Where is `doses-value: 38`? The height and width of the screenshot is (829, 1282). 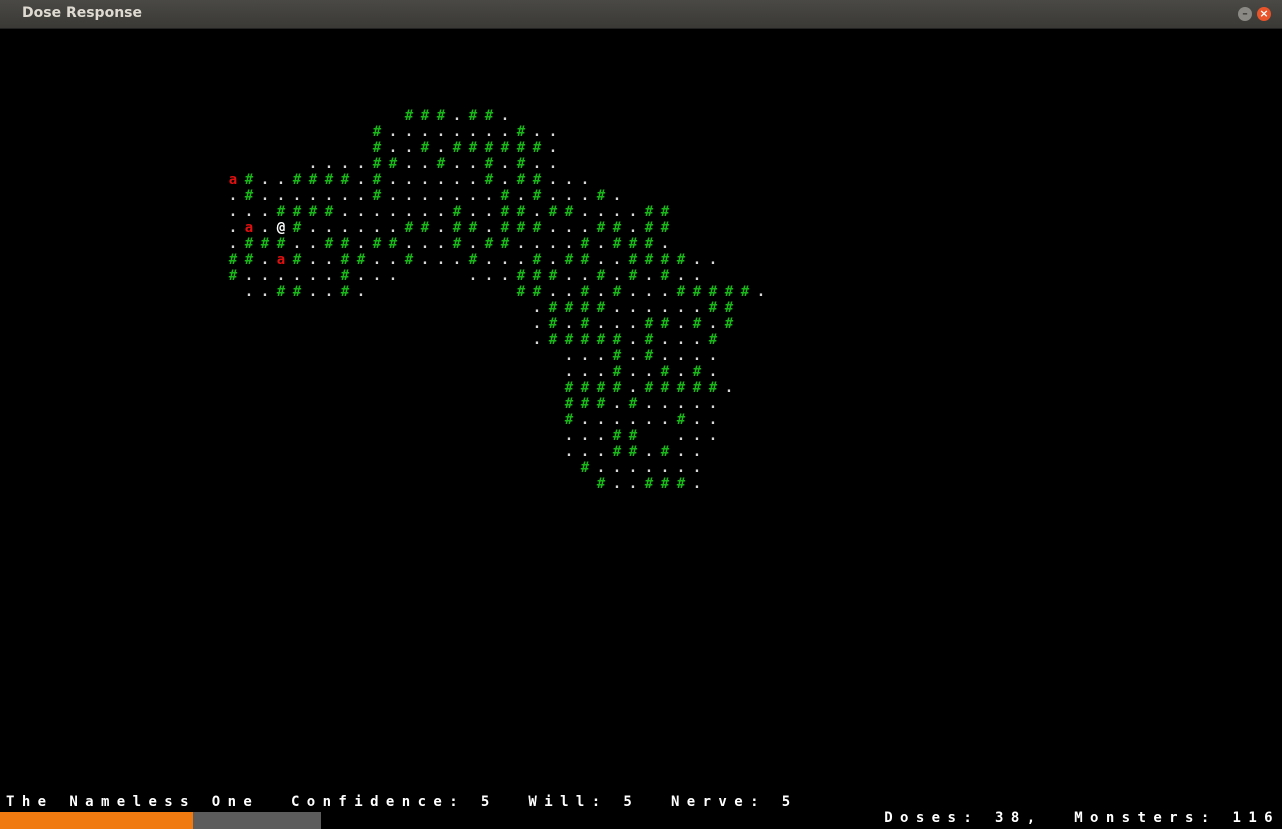
doses-value: 38 is located at coordinates (1011, 818).